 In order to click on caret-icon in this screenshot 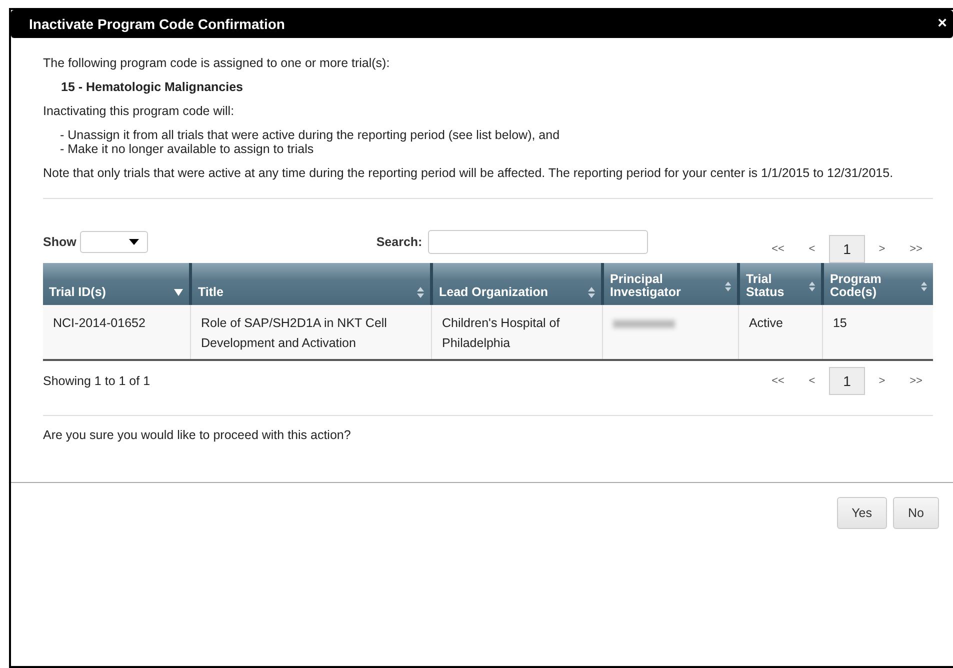, I will do `click(134, 242)`.